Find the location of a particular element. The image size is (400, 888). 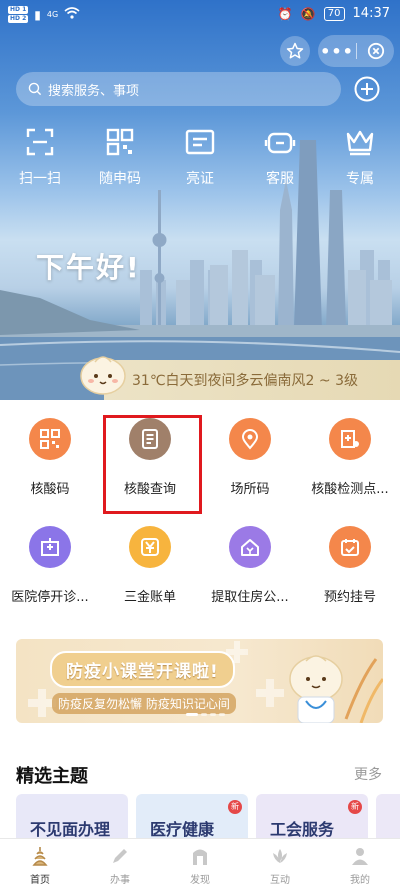

tab-profile: 我的 is located at coordinates (360, 863).